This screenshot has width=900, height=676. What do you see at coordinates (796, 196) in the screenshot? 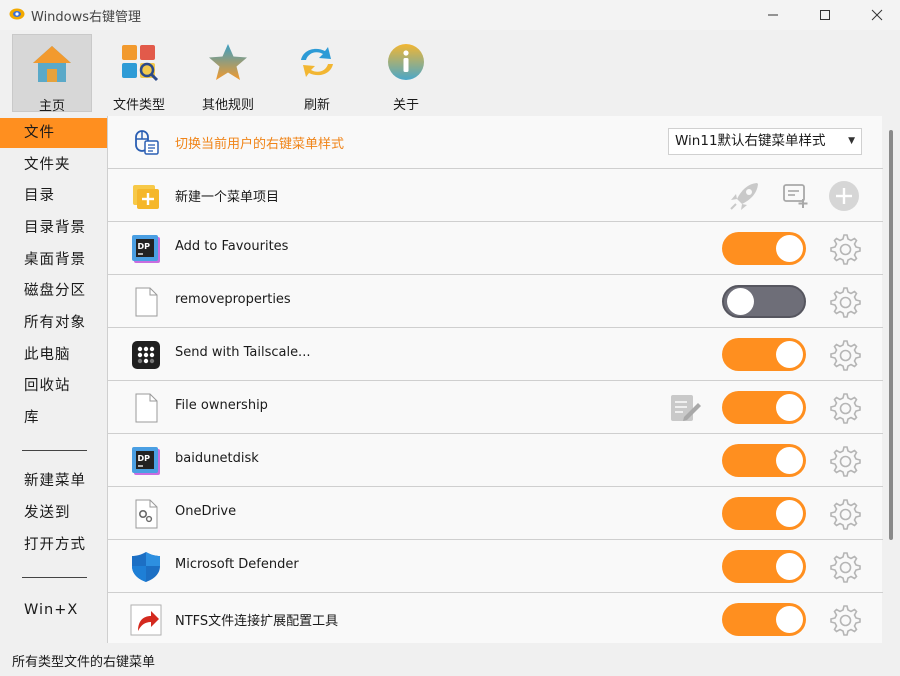
I see `add-menu-entry-icon` at bounding box center [796, 196].